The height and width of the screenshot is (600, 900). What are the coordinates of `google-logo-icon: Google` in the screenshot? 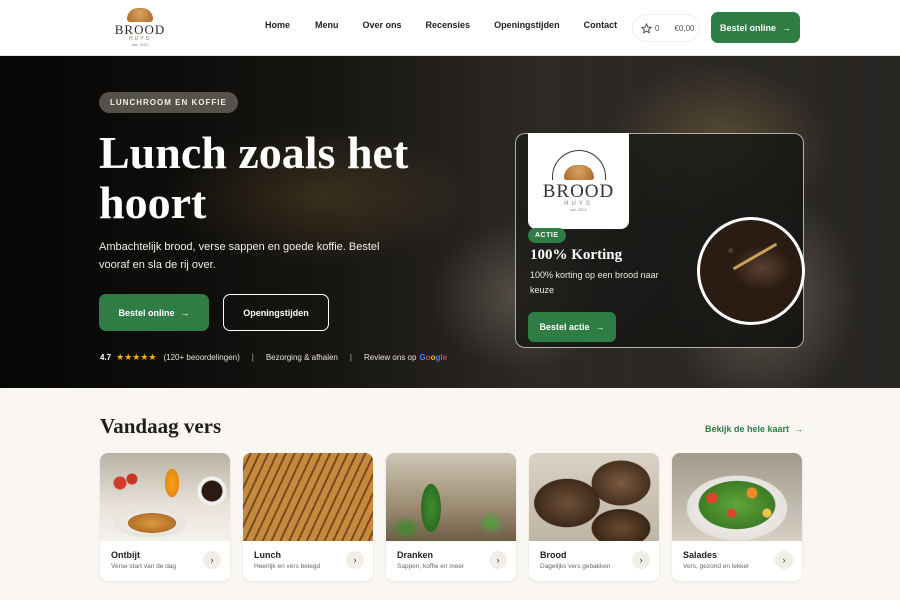 It's located at (433, 357).